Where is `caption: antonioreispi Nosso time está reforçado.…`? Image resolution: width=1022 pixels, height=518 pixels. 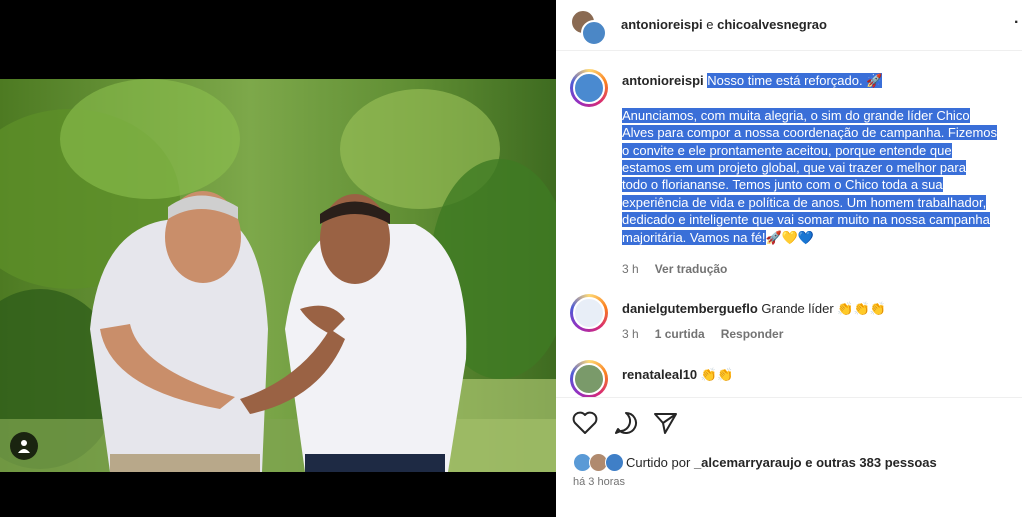
caption: antonioreispi Nosso time está reforçado.… is located at coordinates (821, 159).